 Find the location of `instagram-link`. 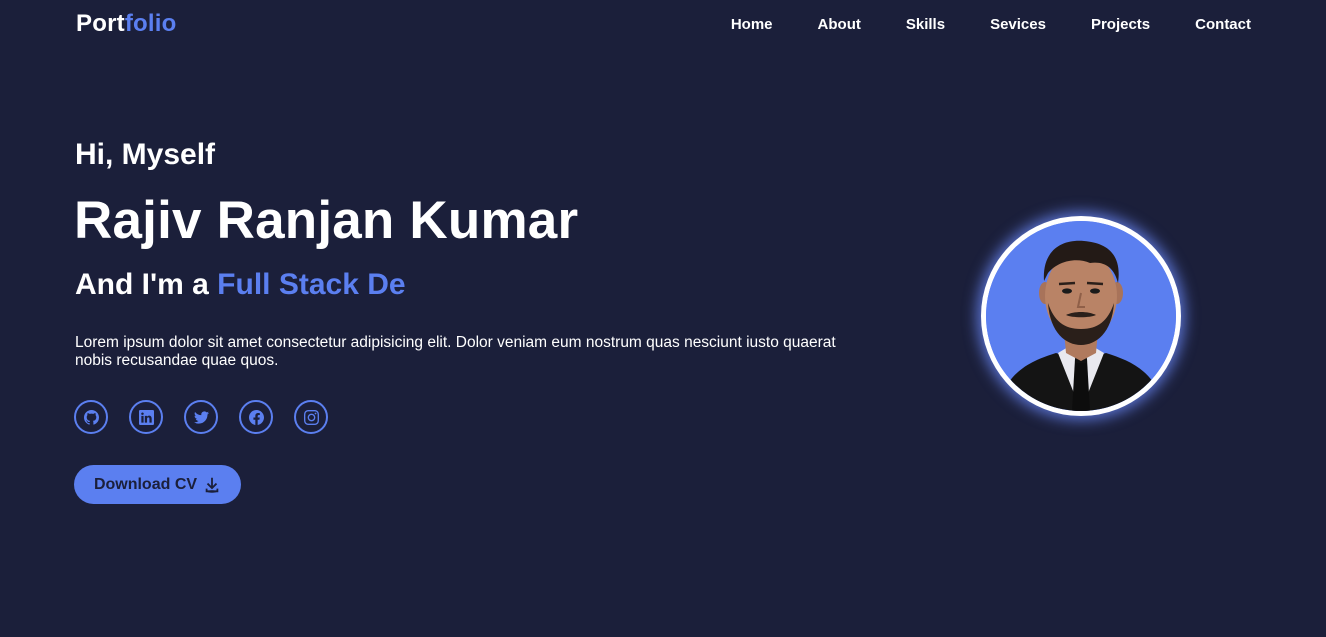

instagram-link is located at coordinates (311, 417).